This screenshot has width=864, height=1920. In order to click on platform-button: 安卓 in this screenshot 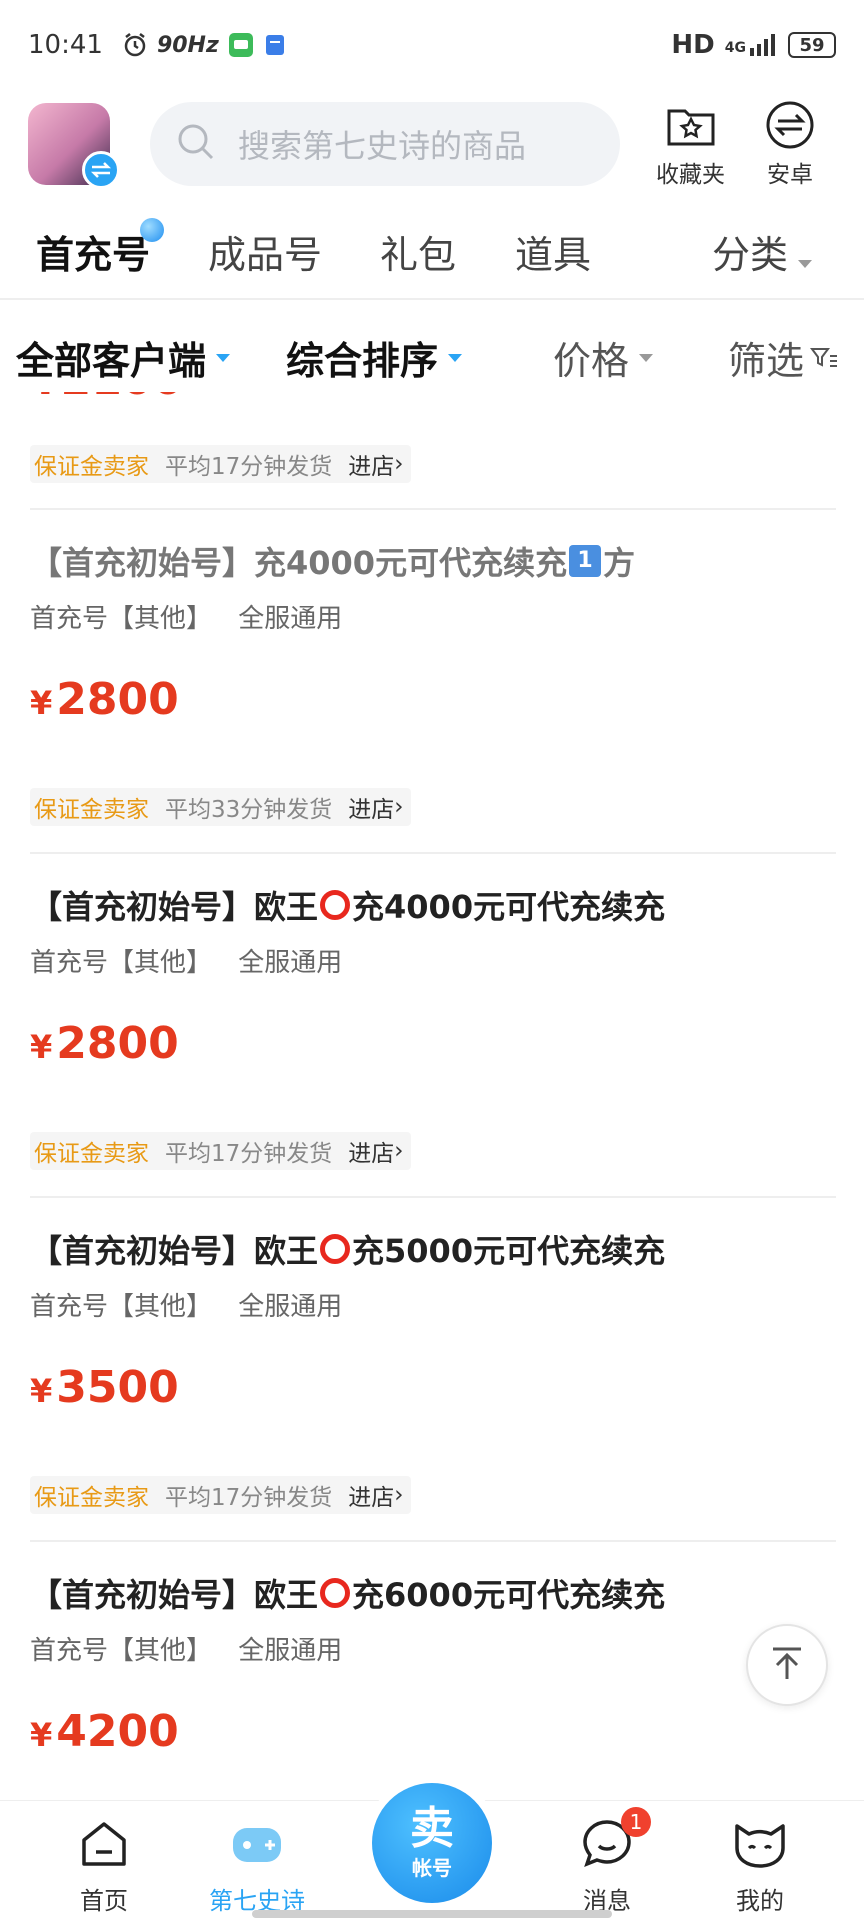, I will do `click(790, 144)`.